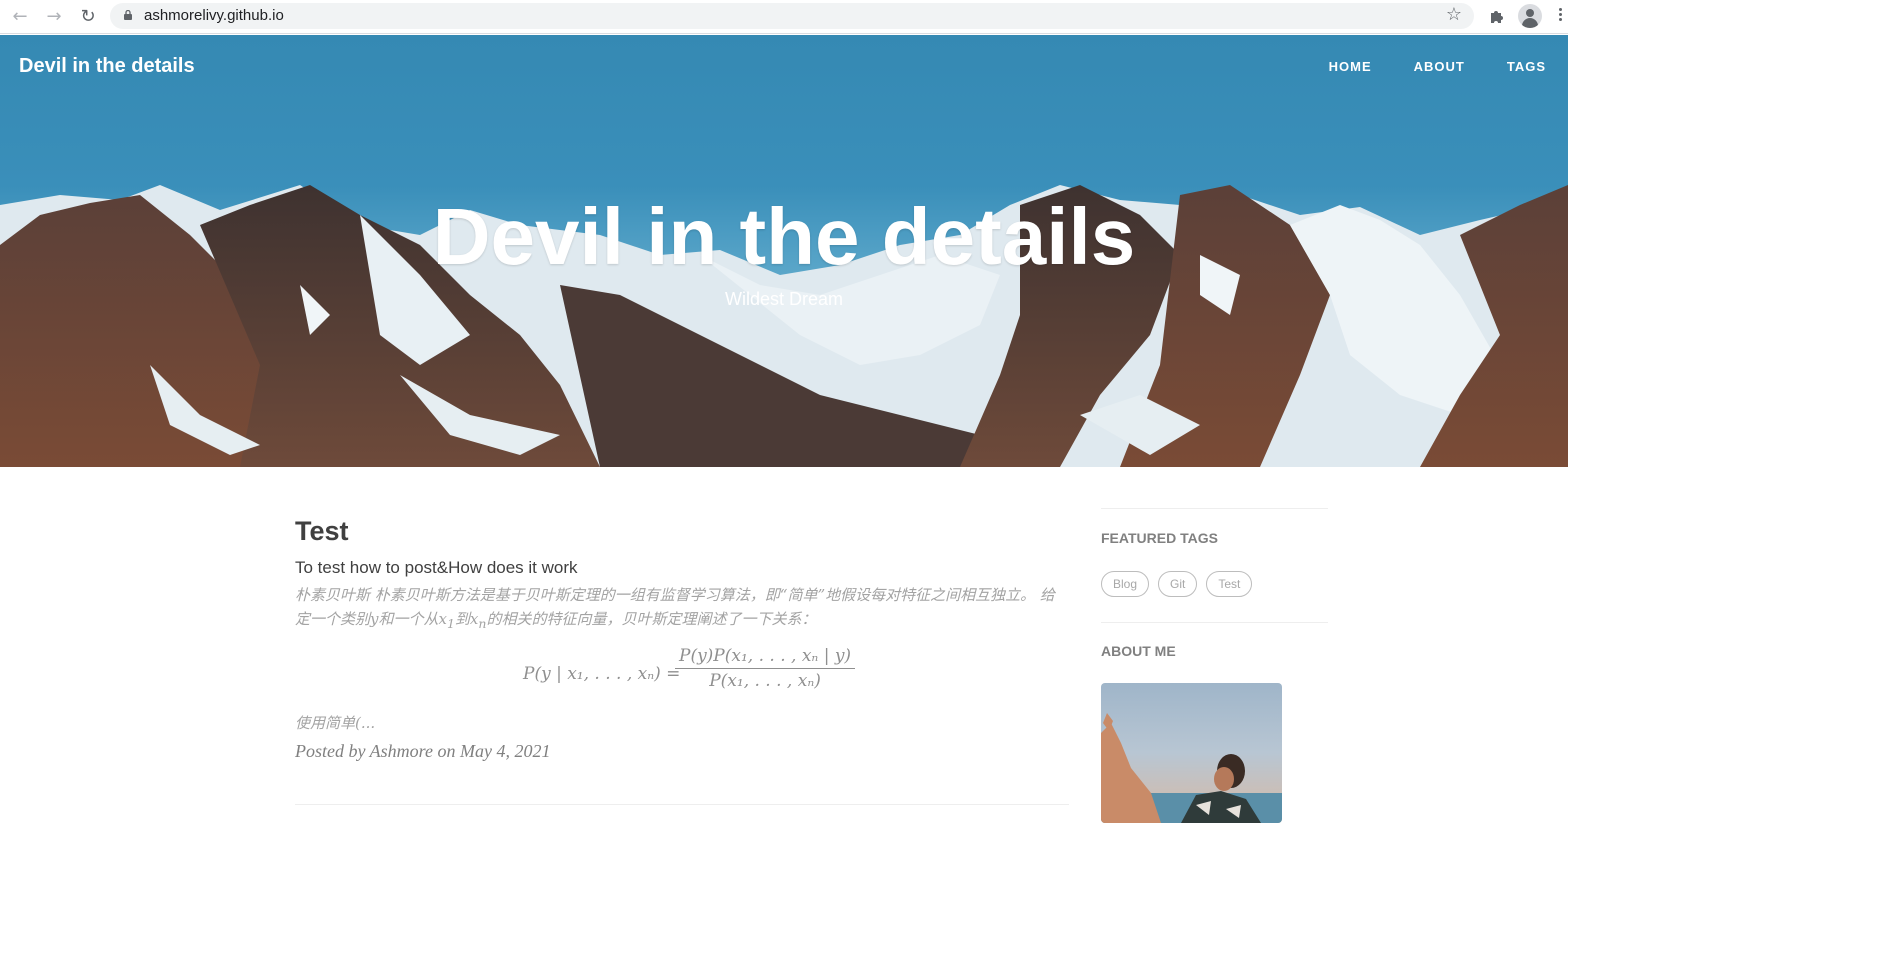  What do you see at coordinates (88, 17) in the screenshot?
I see `reload-icon: ↻` at bounding box center [88, 17].